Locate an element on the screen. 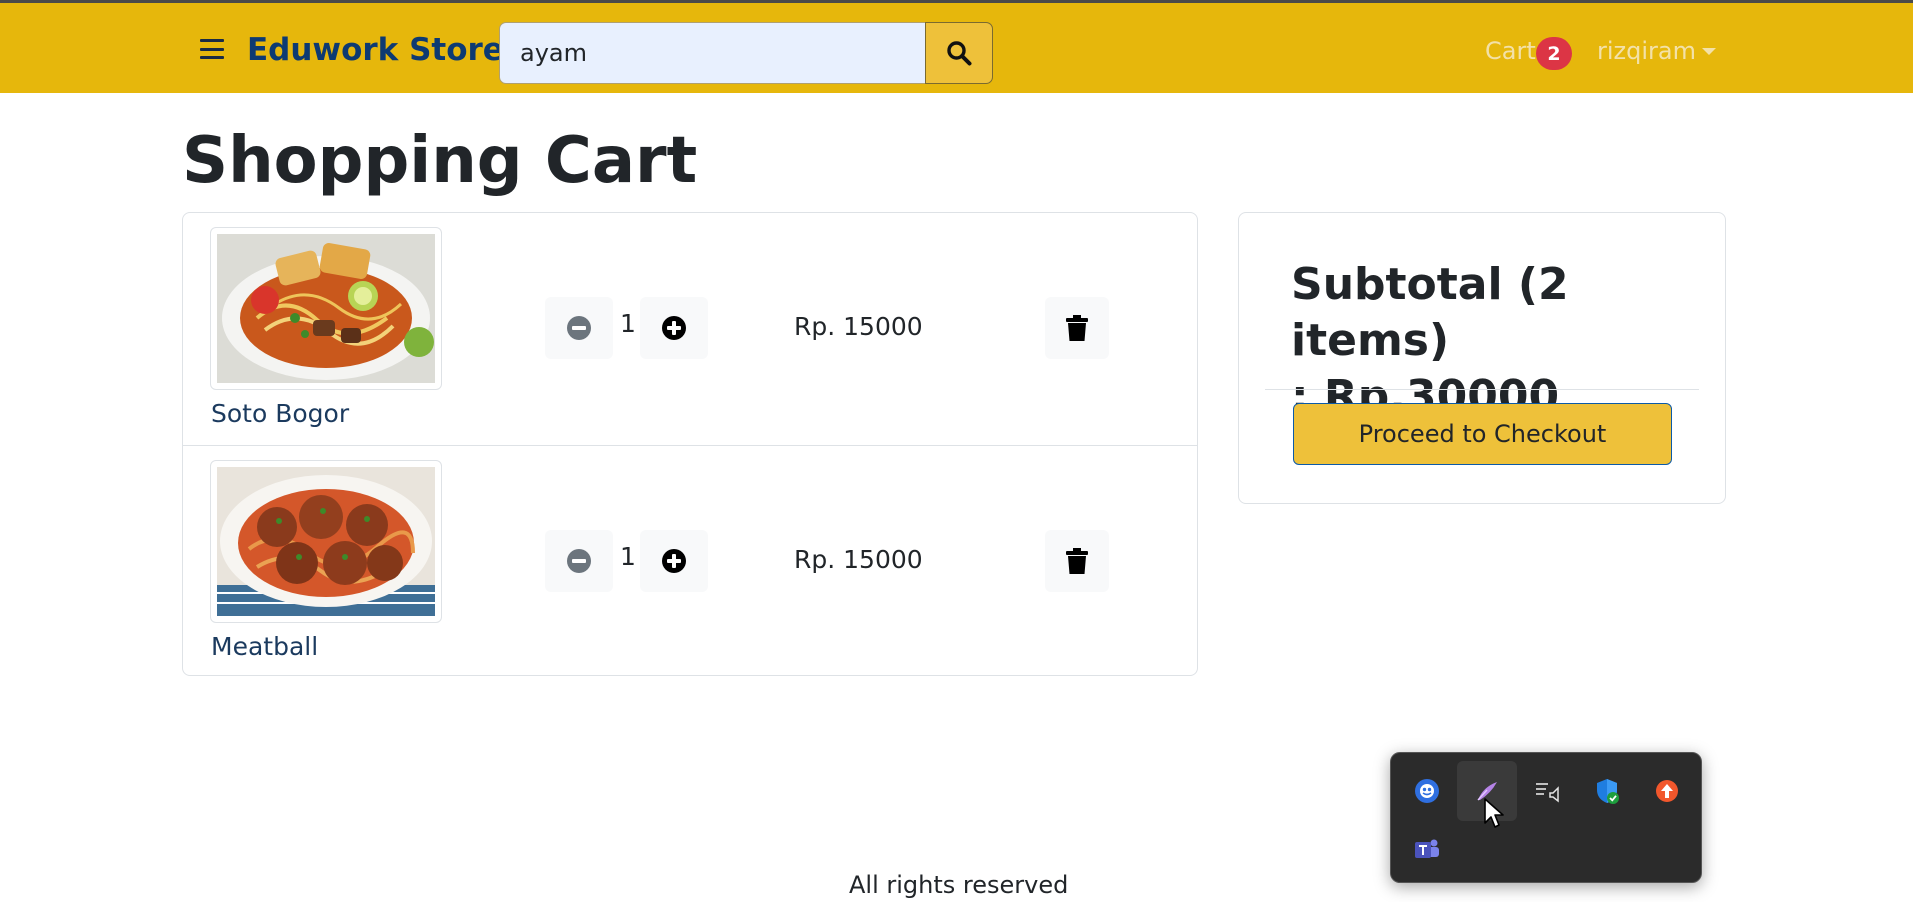 The width and height of the screenshot is (1913, 902). mouse-pointer-icon is located at coordinates (1494, 813).